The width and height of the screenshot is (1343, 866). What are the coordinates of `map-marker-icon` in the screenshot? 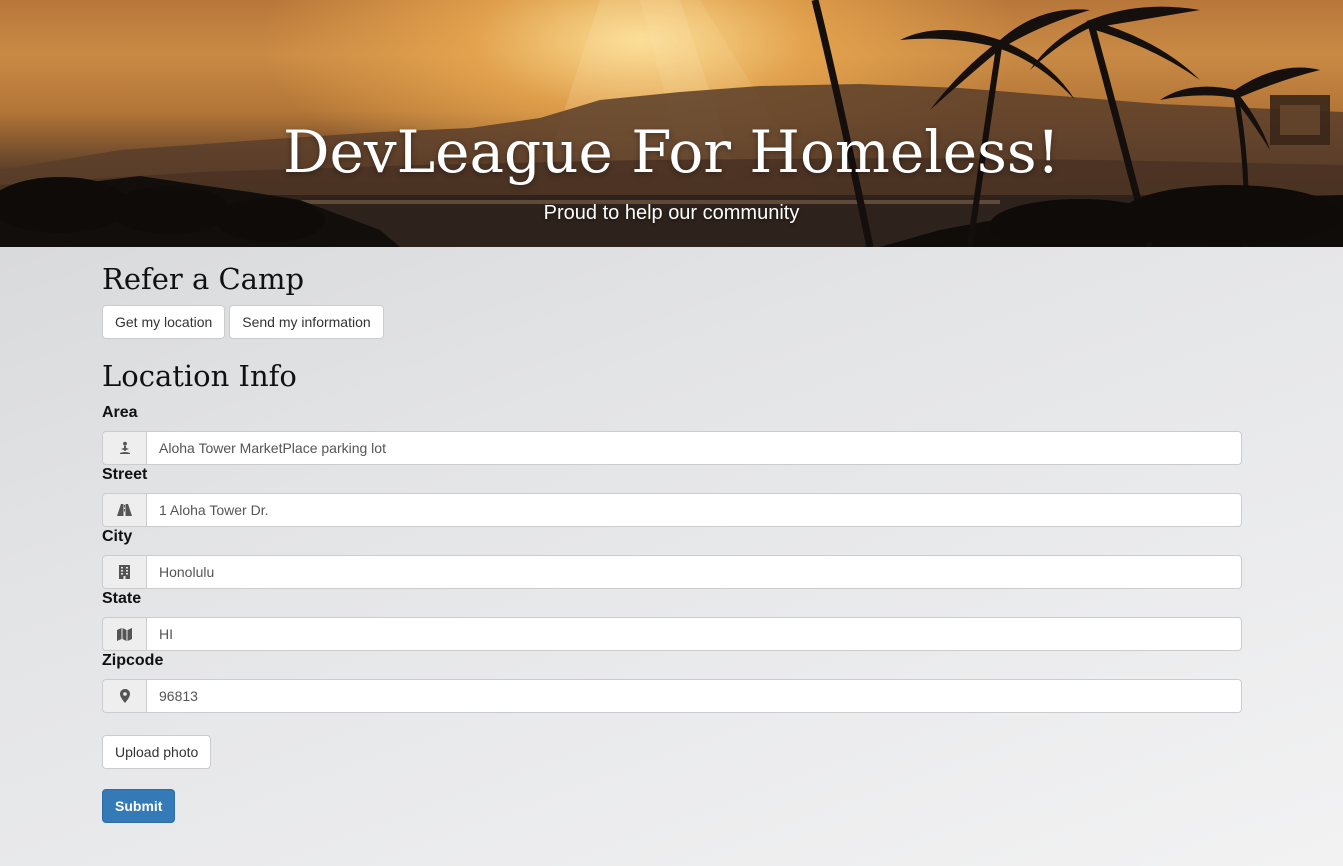 It's located at (124, 696).